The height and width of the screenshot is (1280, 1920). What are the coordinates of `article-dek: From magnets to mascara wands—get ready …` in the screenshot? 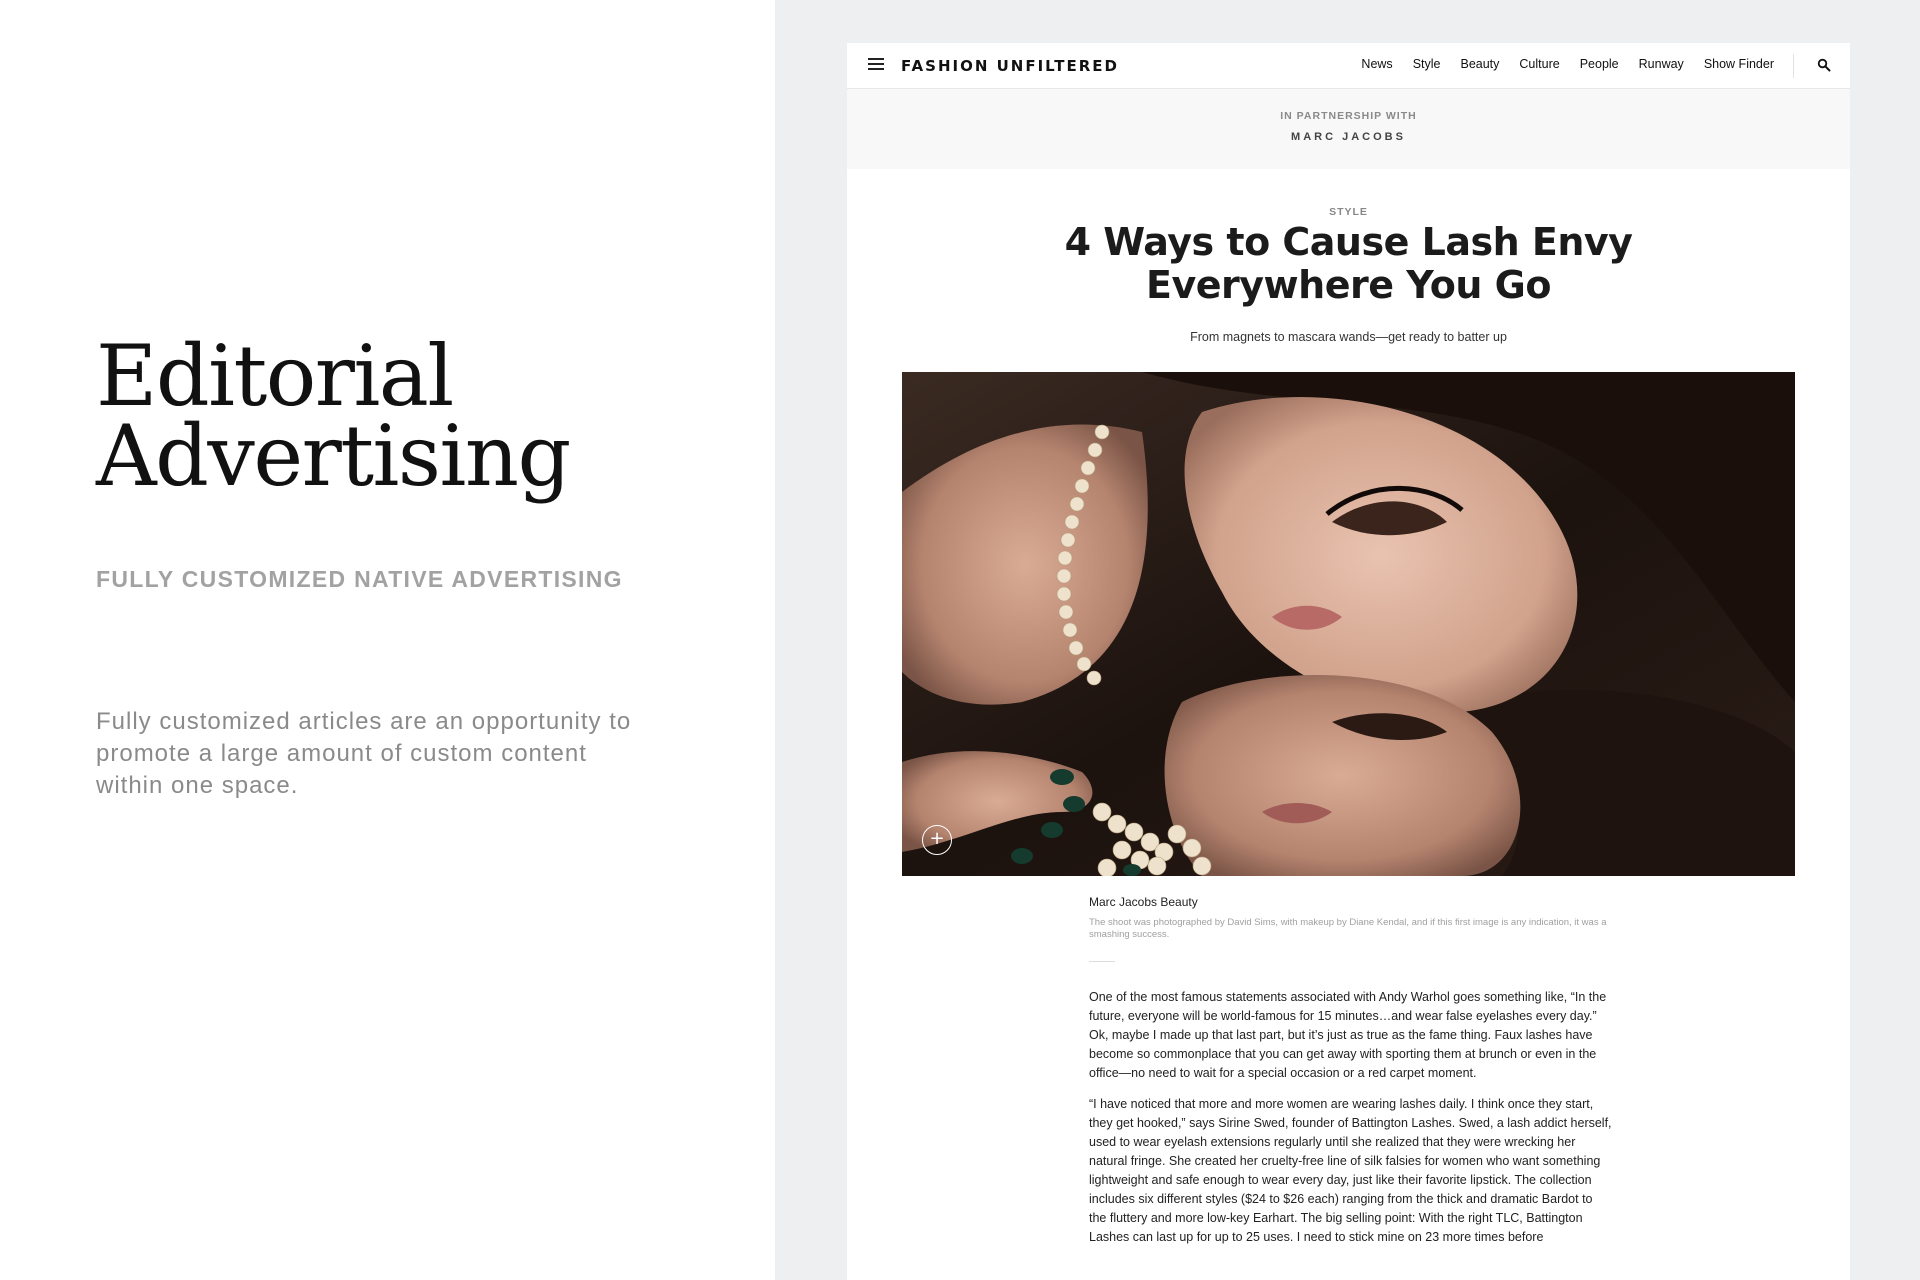 It's located at (1348, 337).